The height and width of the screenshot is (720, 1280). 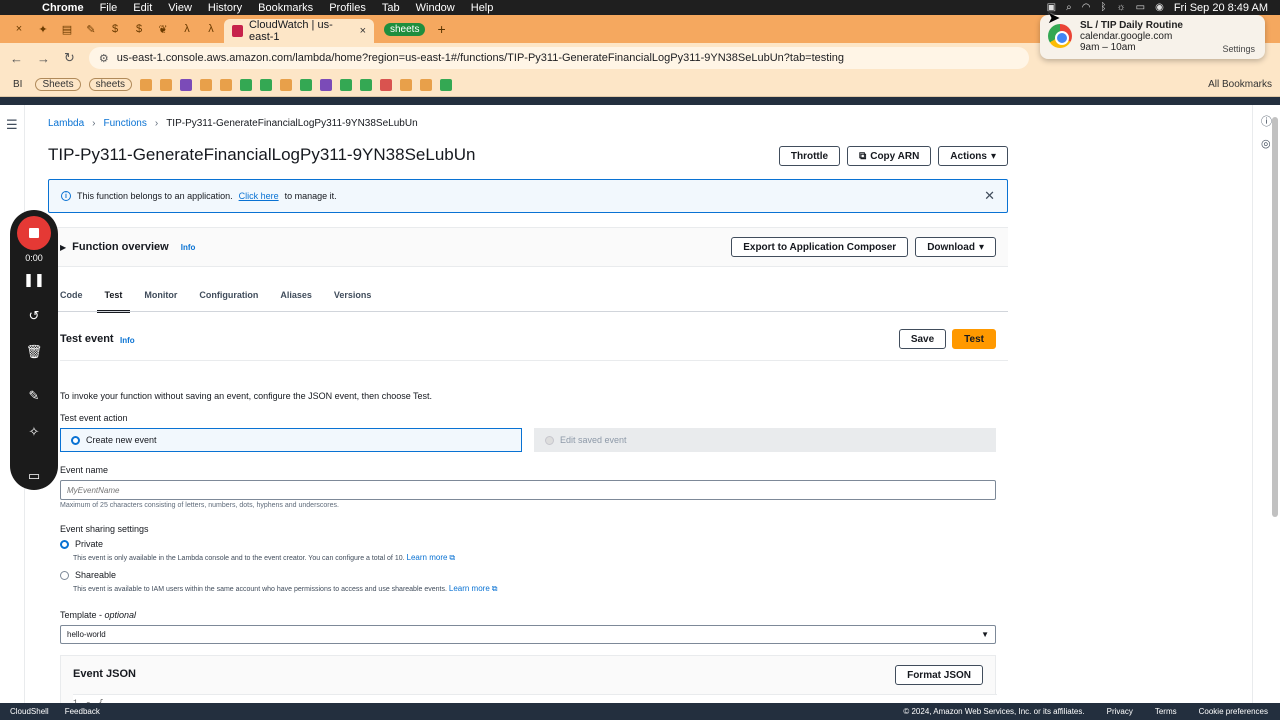 What do you see at coordinates (104, 58) in the screenshot?
I see `site-info-icon: ⚙` at bounding box center [104, 58].